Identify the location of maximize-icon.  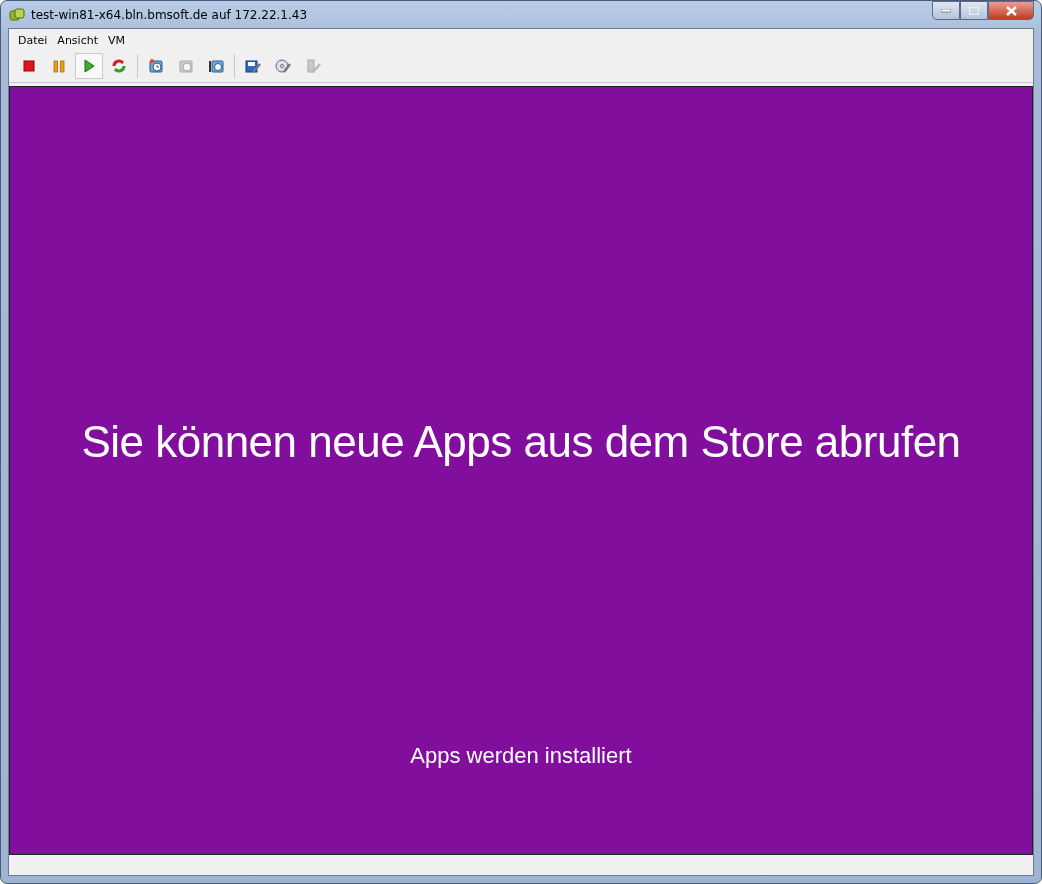
(974, 10).